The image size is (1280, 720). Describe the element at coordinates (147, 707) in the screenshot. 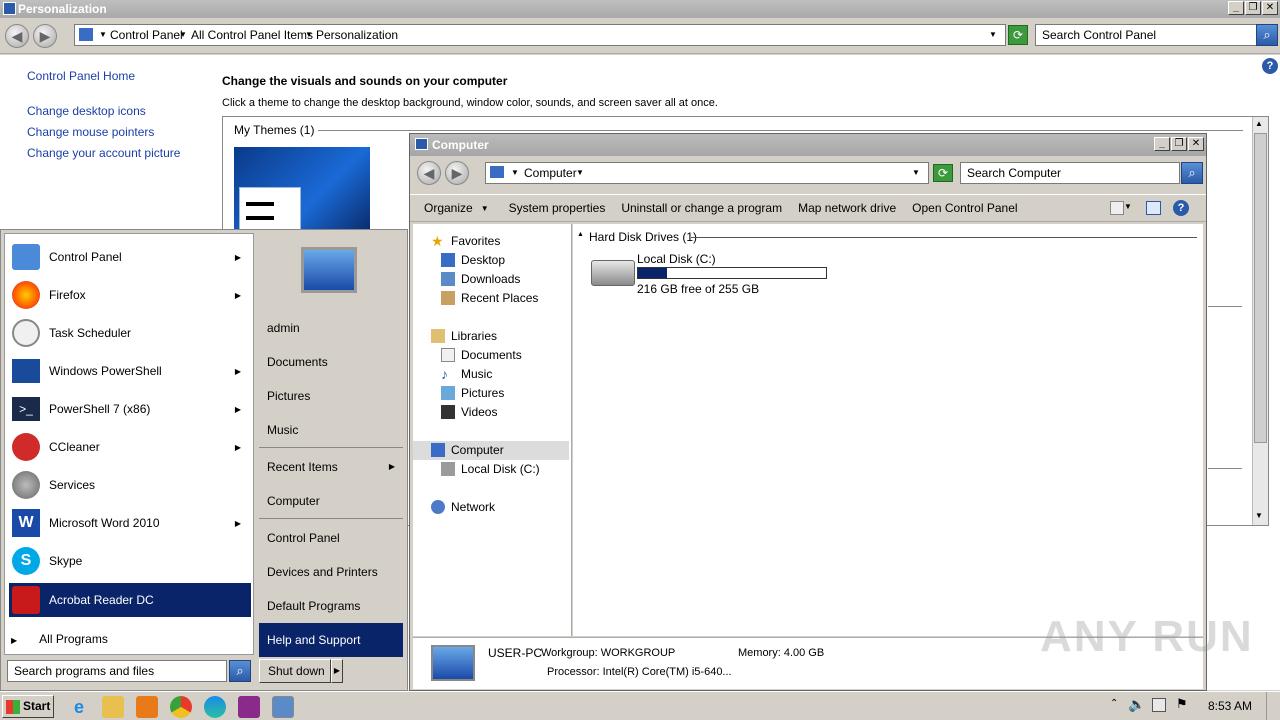

I see `media-player-icon` at that location.